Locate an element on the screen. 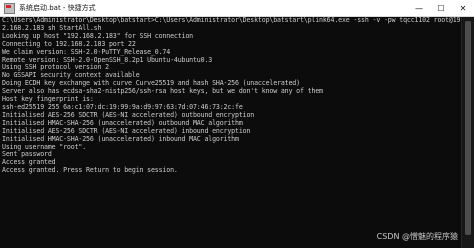 The image size is (474, 248). vertical-scrollbar is located at coordinates (467, 132).